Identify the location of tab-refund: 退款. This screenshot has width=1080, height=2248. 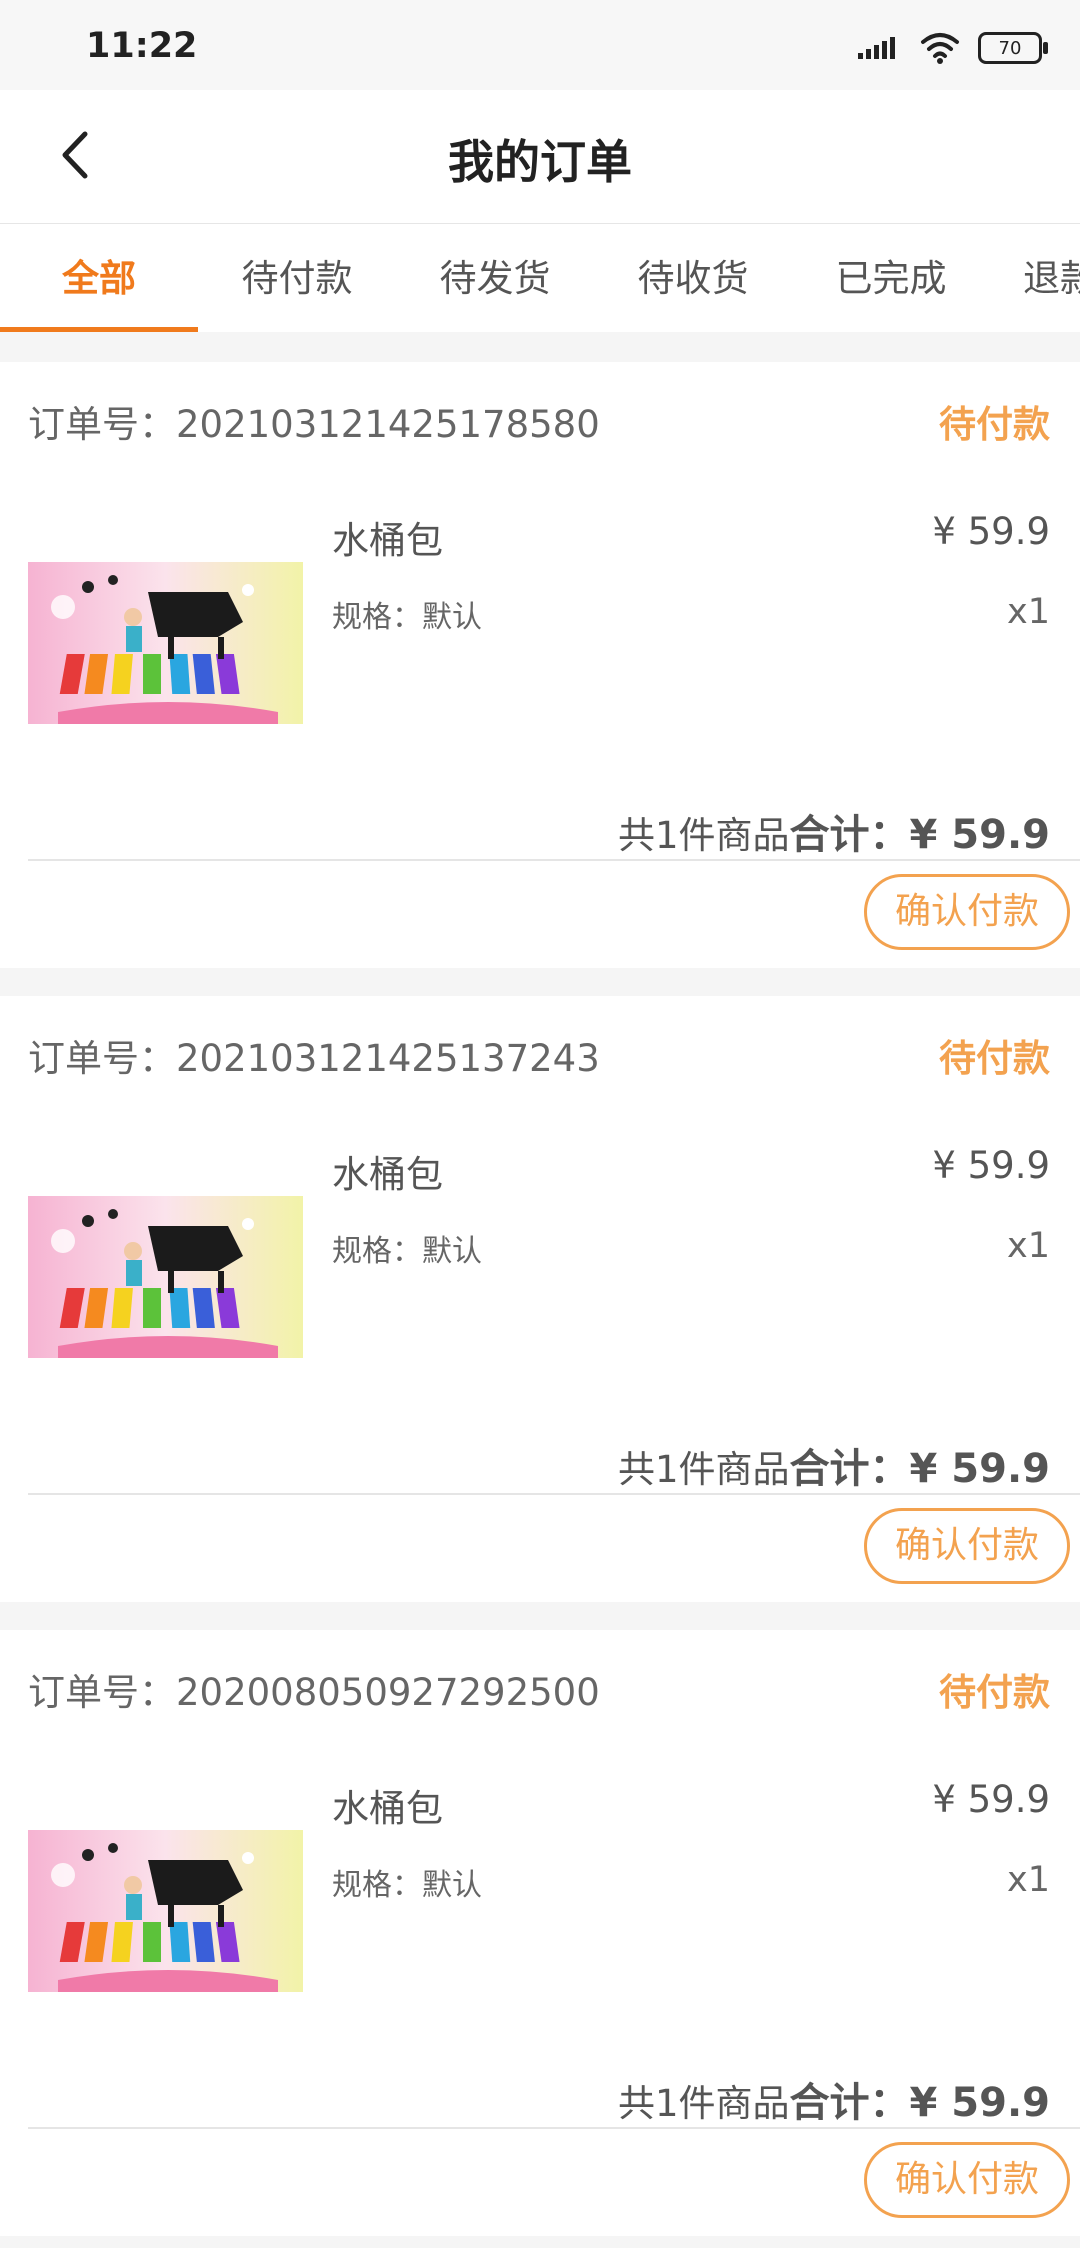
(1035, 278).